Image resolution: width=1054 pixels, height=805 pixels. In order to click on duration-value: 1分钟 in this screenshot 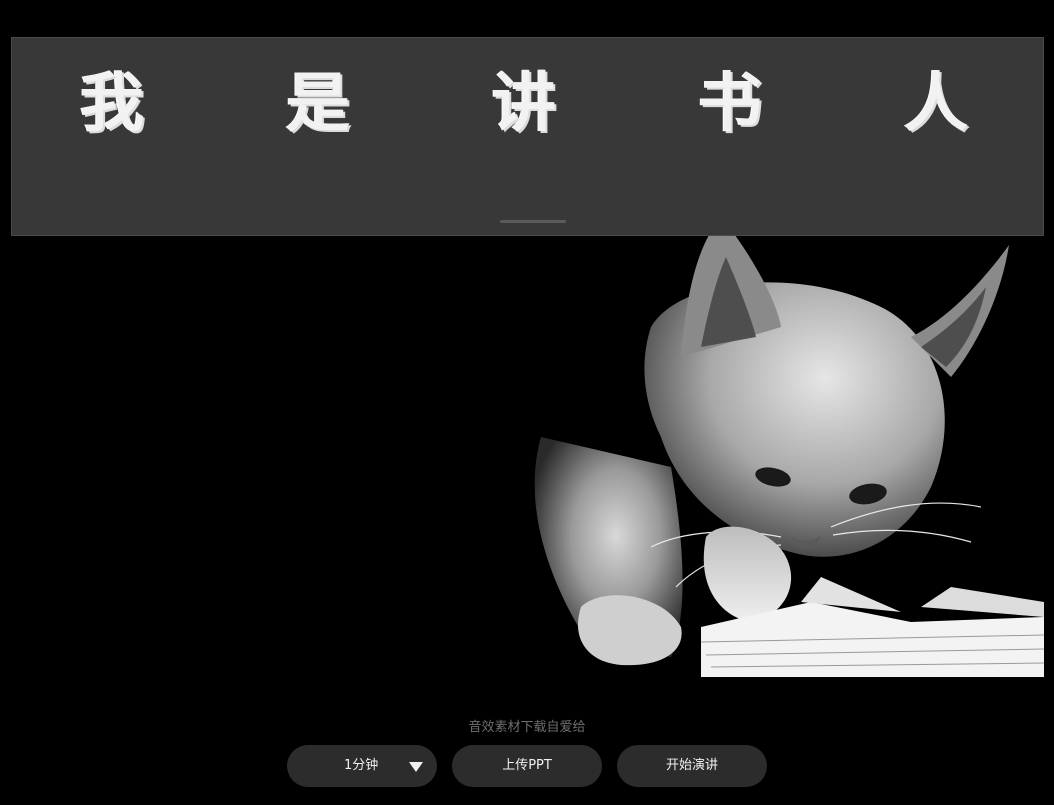, I will do `click(361, 765)`.